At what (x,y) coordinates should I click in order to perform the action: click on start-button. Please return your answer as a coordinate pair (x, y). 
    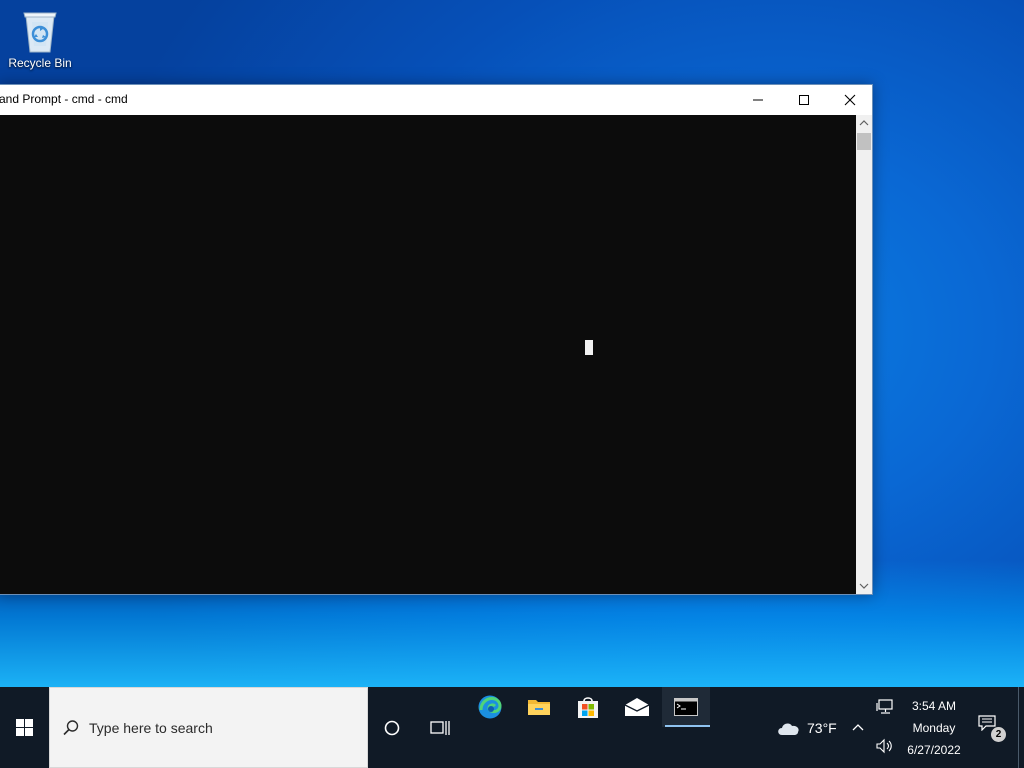
    Looking at the image, I should click on (24, 727).